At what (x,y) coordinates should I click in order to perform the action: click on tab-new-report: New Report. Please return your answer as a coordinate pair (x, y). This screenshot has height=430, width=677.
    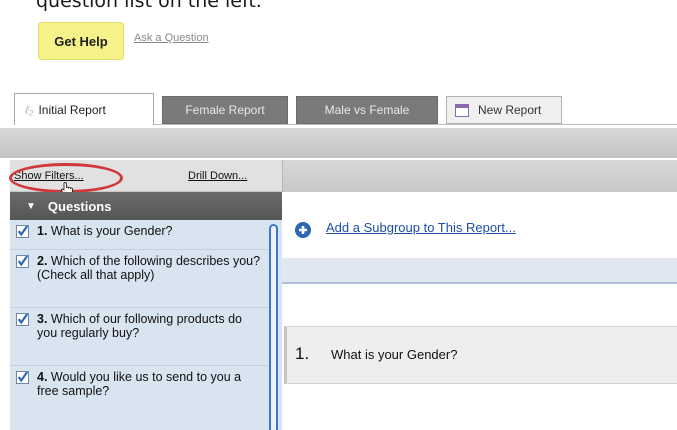
    Looking at the image, I should click on (504, 110).